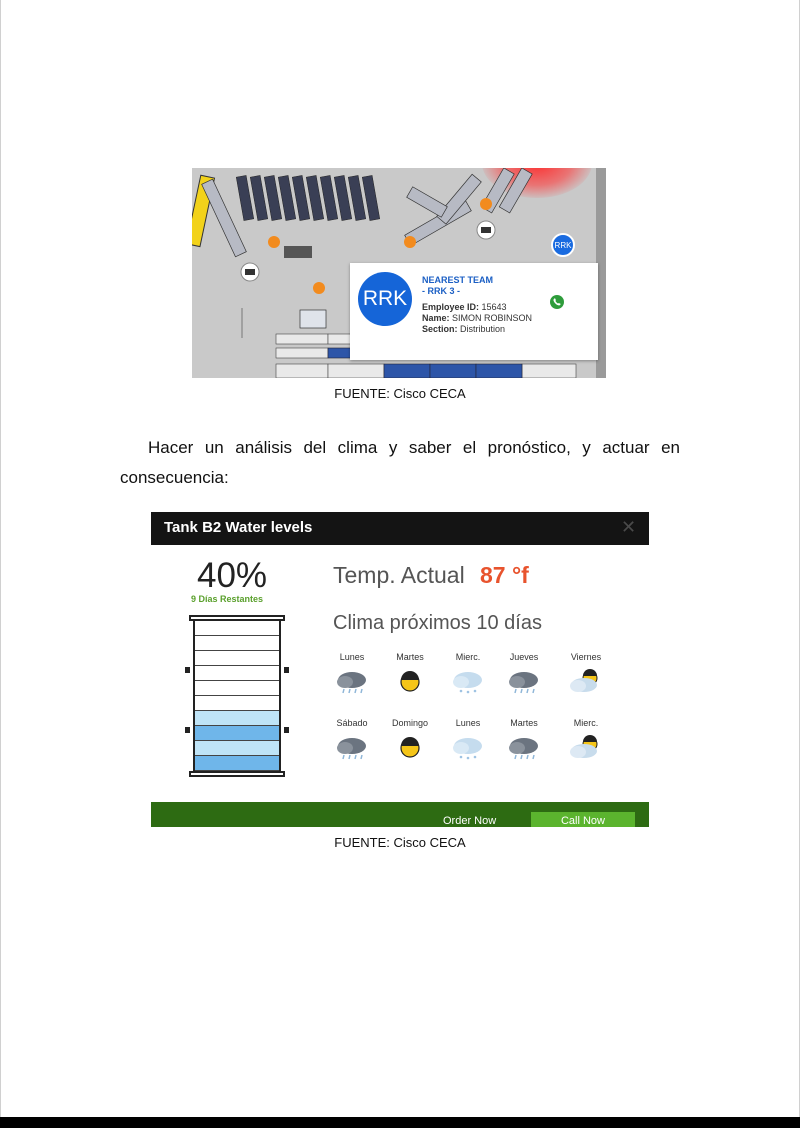 This screenshot has height=1128, width=800. Describe the element at coordinates (563, 245) in the screenshot. I see `map-team-marker: RRK` at that location.